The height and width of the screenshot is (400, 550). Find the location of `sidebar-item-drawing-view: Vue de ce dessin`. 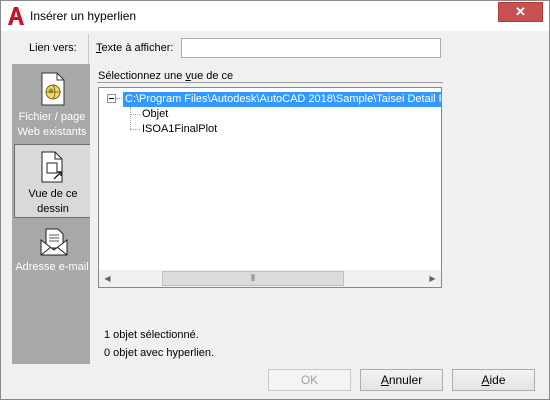

sidebar-item-drawing-view: Vue de ce dessin is located at coordinates (52, 181).